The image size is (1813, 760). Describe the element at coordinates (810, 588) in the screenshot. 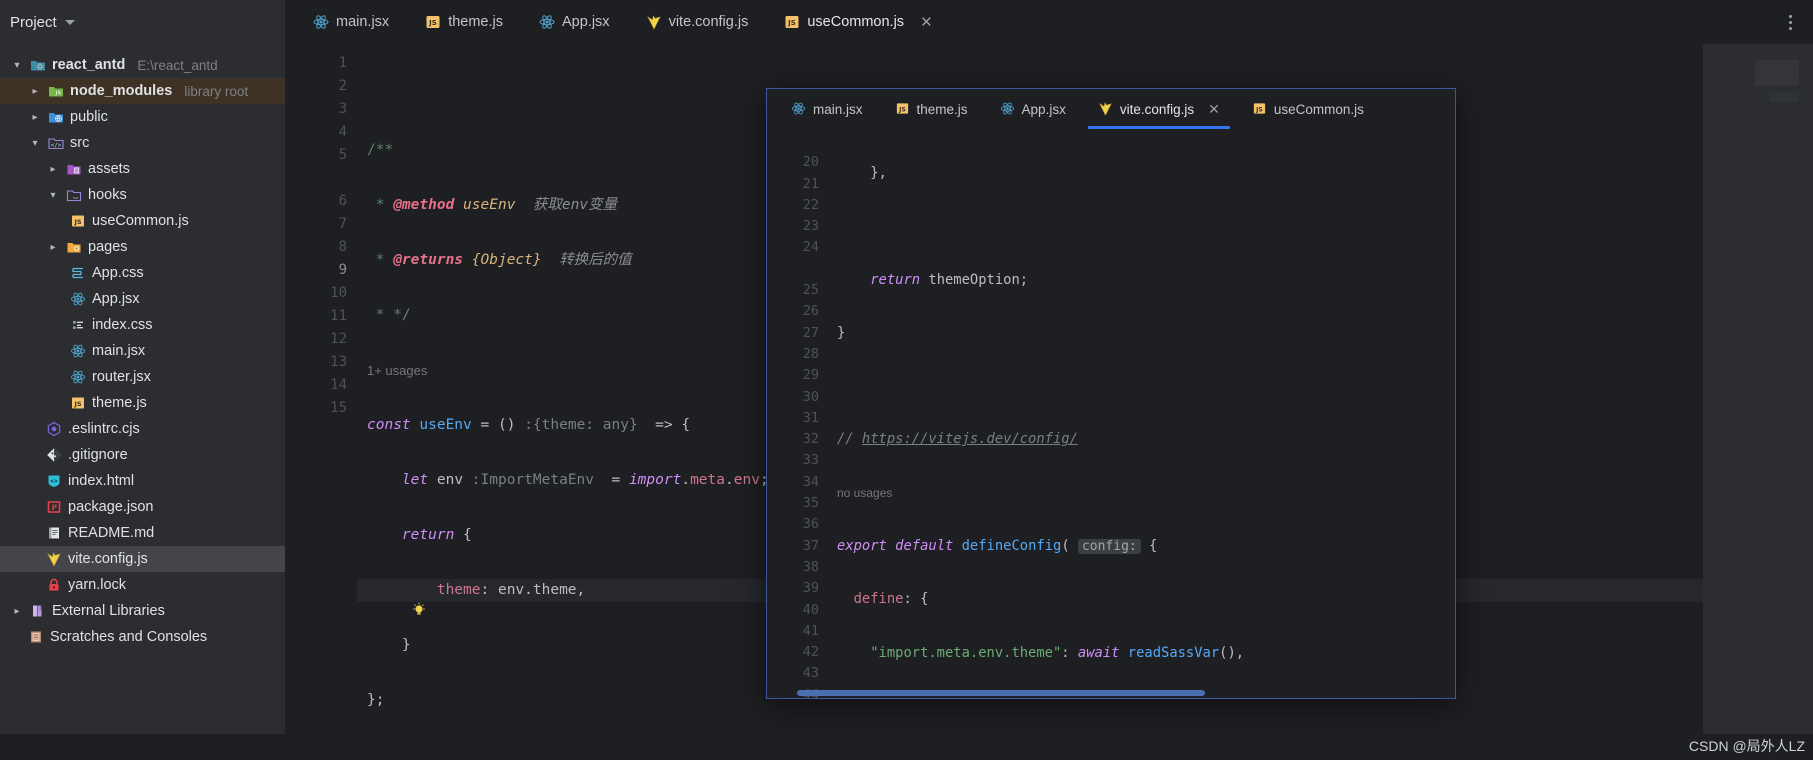

I see `line-number: 39` at that location.